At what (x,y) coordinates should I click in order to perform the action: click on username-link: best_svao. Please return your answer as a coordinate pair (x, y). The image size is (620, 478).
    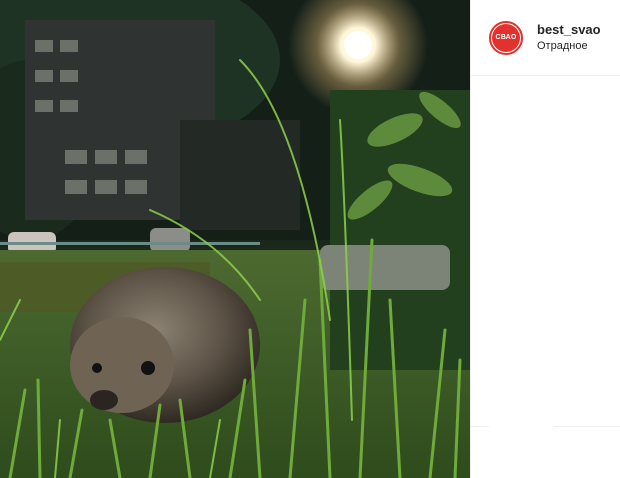
    Looking at the image, I should click on (569, 30).